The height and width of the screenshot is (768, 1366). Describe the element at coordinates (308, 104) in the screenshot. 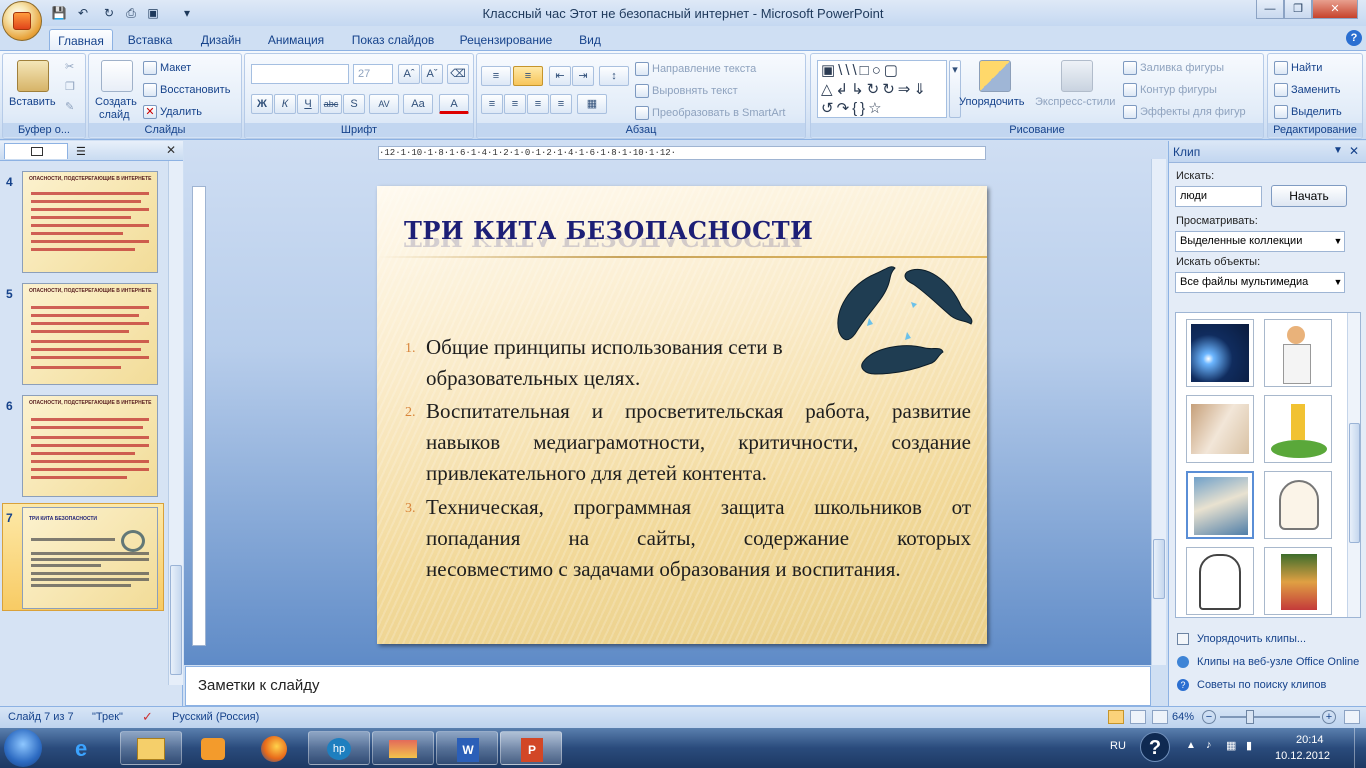

I see `underline-button: Ч` at that location.